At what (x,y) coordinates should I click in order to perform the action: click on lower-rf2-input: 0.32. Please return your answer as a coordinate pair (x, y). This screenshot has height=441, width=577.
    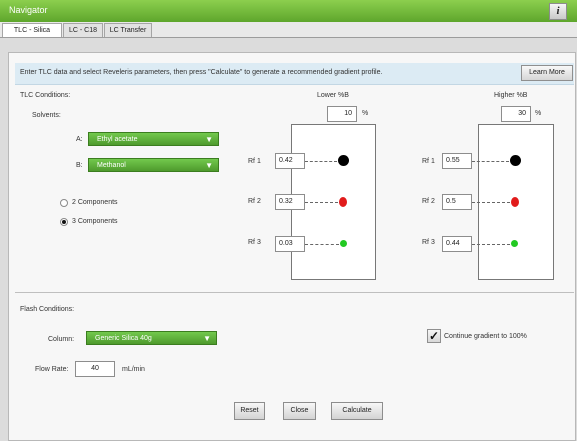
    Looking at the image, I should click on (290, 202).